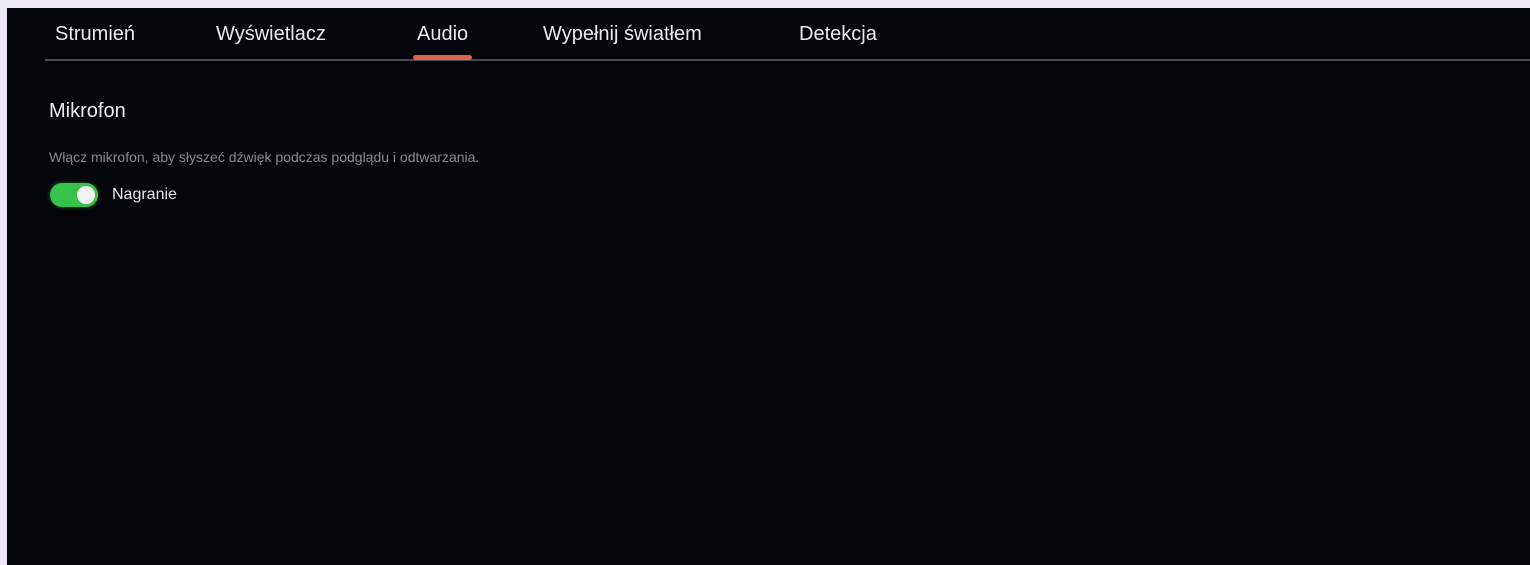 The height and width of the screenshot is (565, 1530). Describe the element at coordinates (271, 34) in the screenshot. I see `tab-wyswietlacz: Wyświetlacz` at that location.